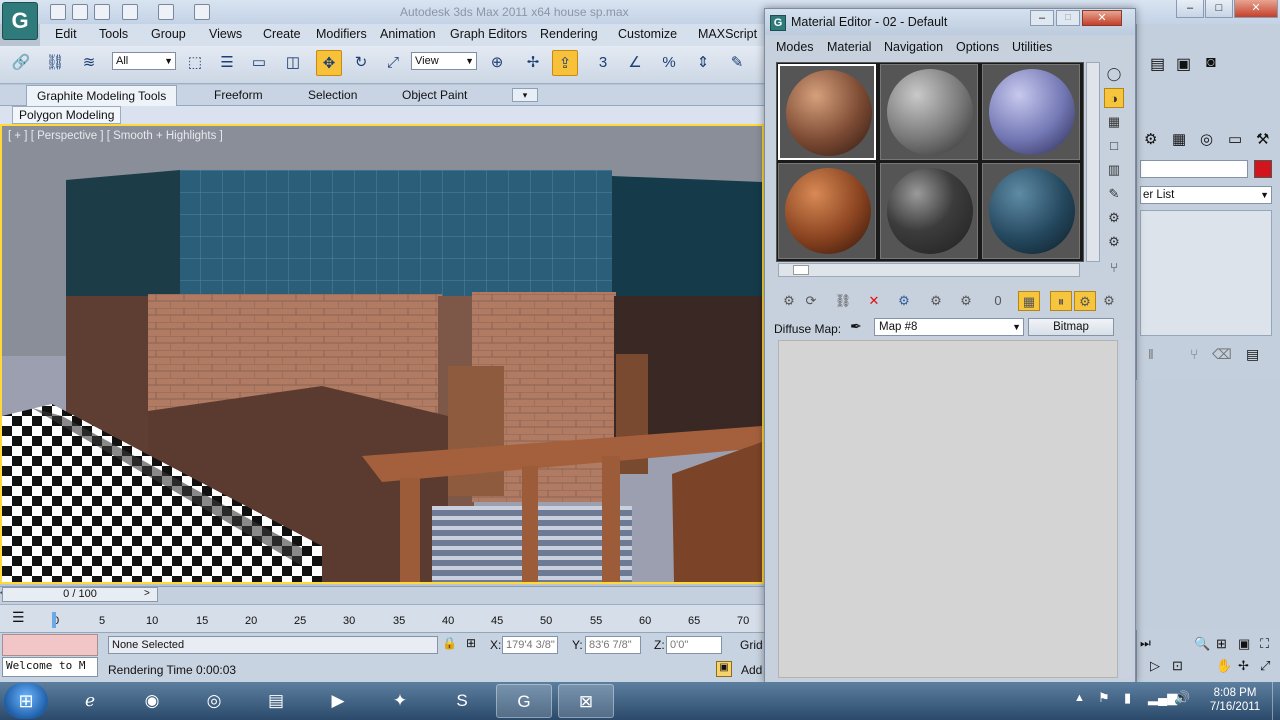 This screenshot has width=1280, height=720. Describe the element at coordinates (1079, 698) in the screenshot. I see `show-hidden-icons-icon: ▲` at that location.